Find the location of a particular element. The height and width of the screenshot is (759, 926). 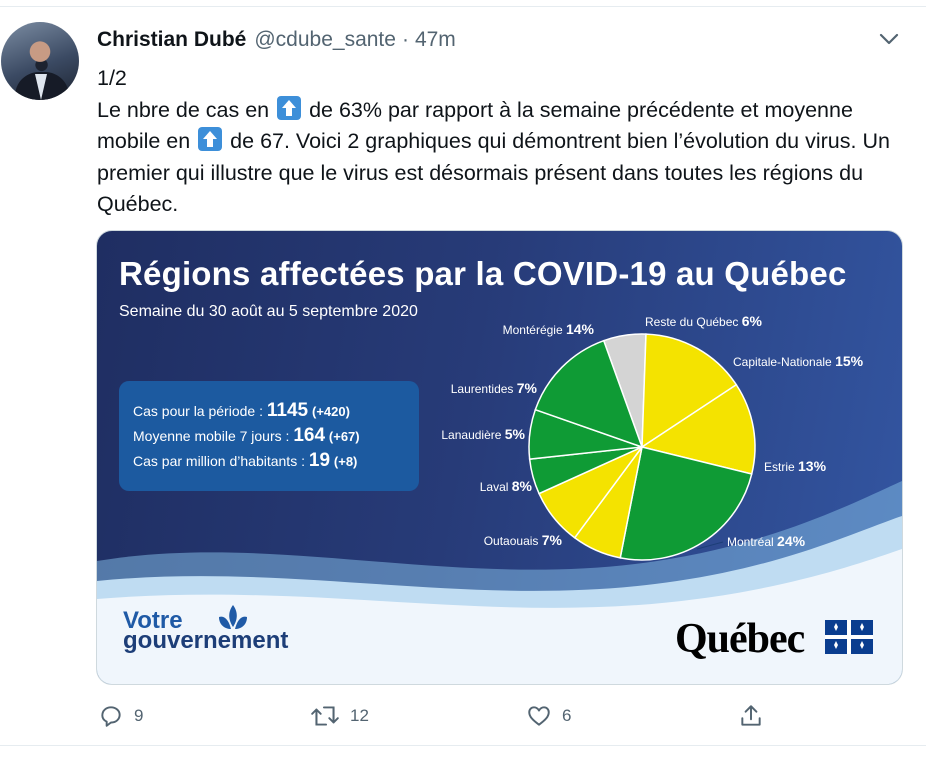

retweet-button: 12 is located at coordinates (339, 716).